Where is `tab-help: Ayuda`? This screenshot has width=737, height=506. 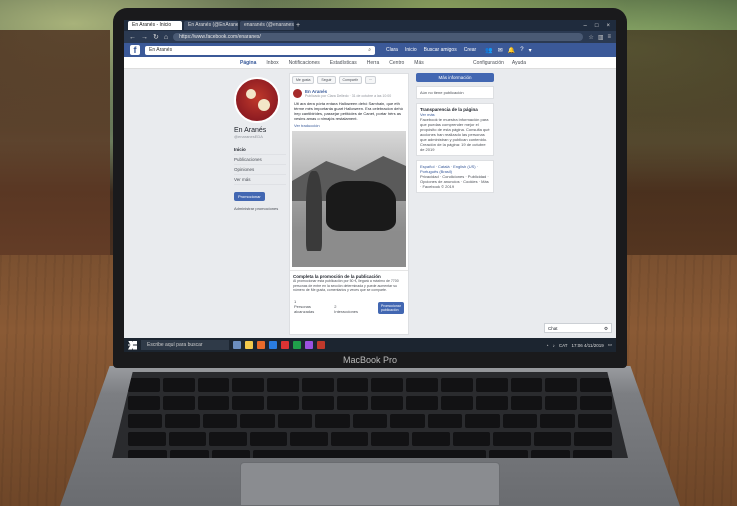 tab-help: Ayuda is located at coordinates (519, 63).